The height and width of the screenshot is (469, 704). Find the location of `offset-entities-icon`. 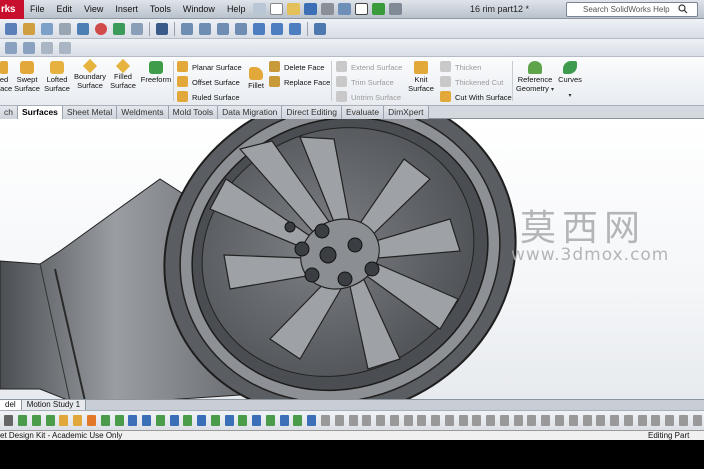

offset-entities-icon is located at coordinates (160, 420).